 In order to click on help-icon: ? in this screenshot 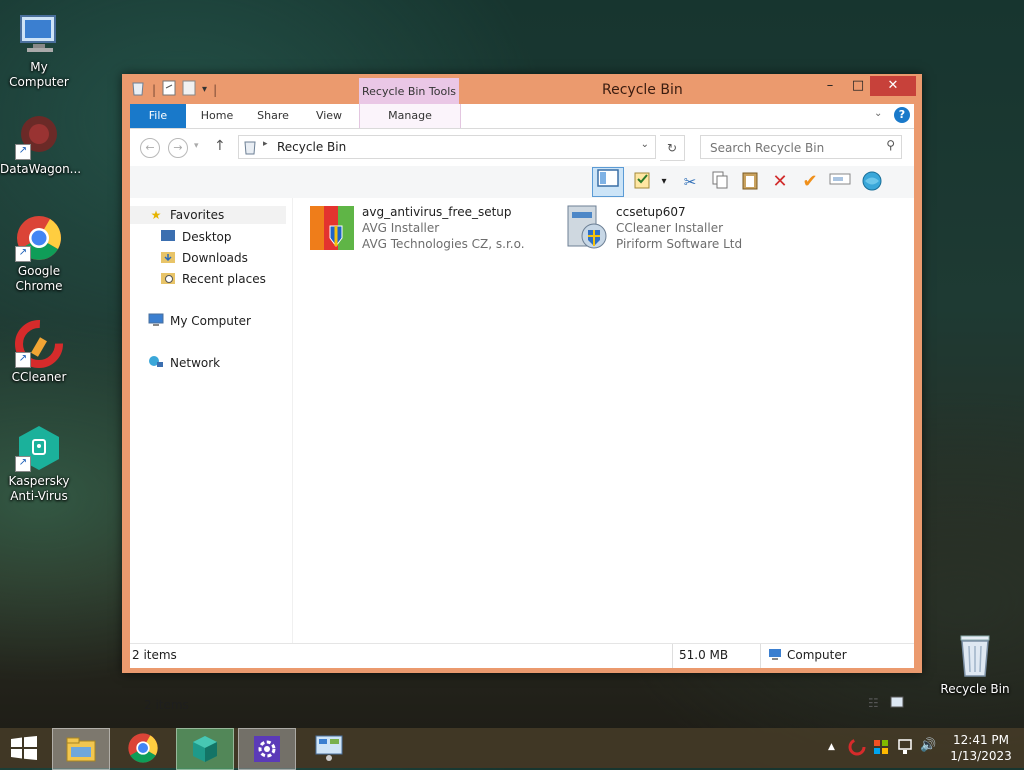, I will do `click(902, 115)`.